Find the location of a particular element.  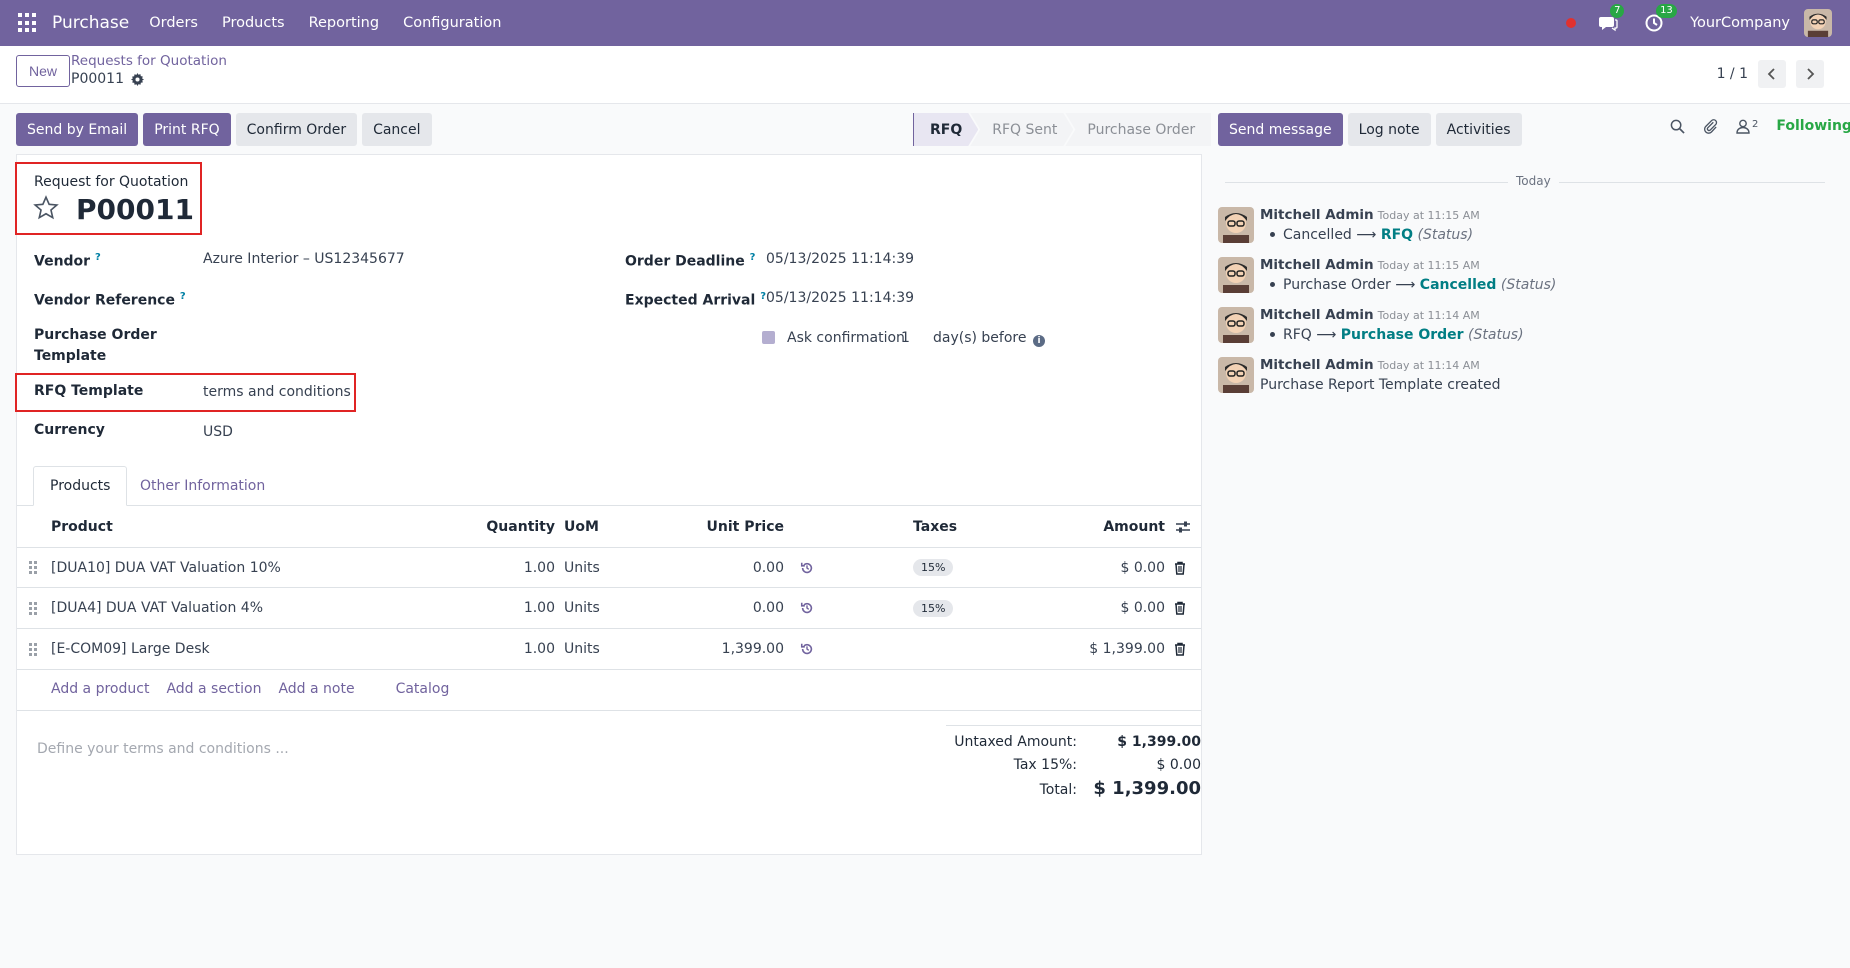

column-product: Product is located at coordinates (82, 527).